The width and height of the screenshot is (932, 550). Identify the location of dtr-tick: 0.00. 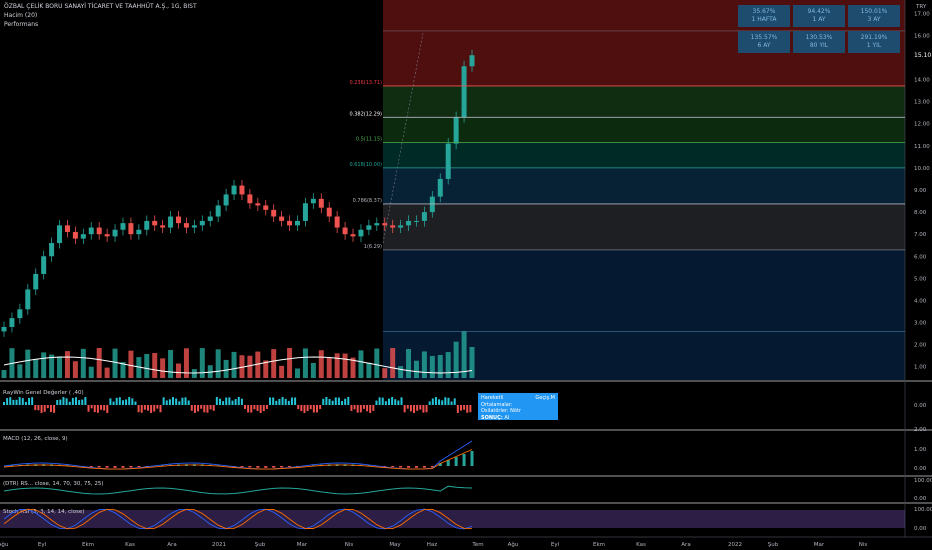
(920, 499).